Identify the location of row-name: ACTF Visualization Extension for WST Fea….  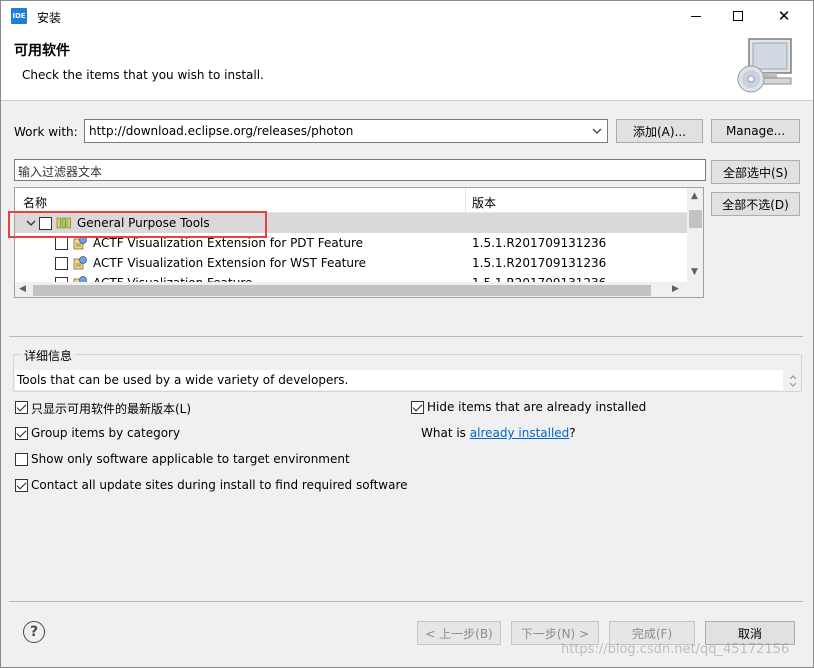
(230, 263).